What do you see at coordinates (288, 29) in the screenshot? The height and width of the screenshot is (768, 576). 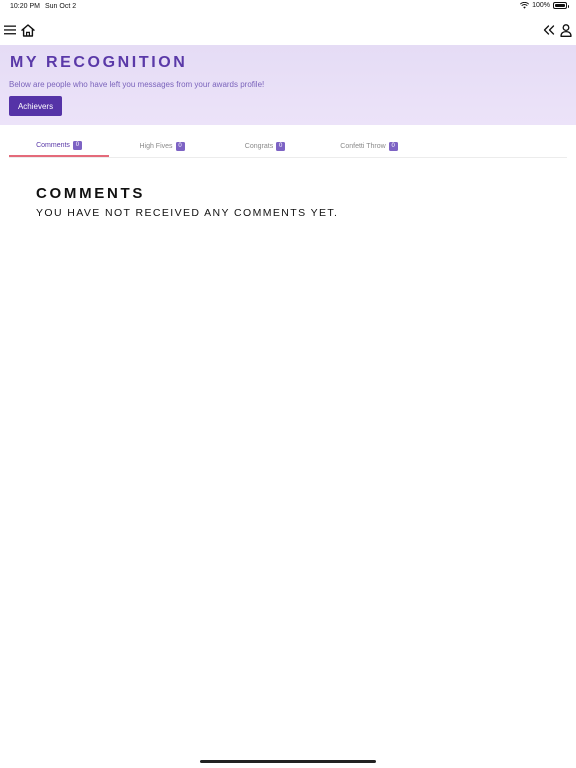 I see `top-nav` at bounding box center [288, 29].